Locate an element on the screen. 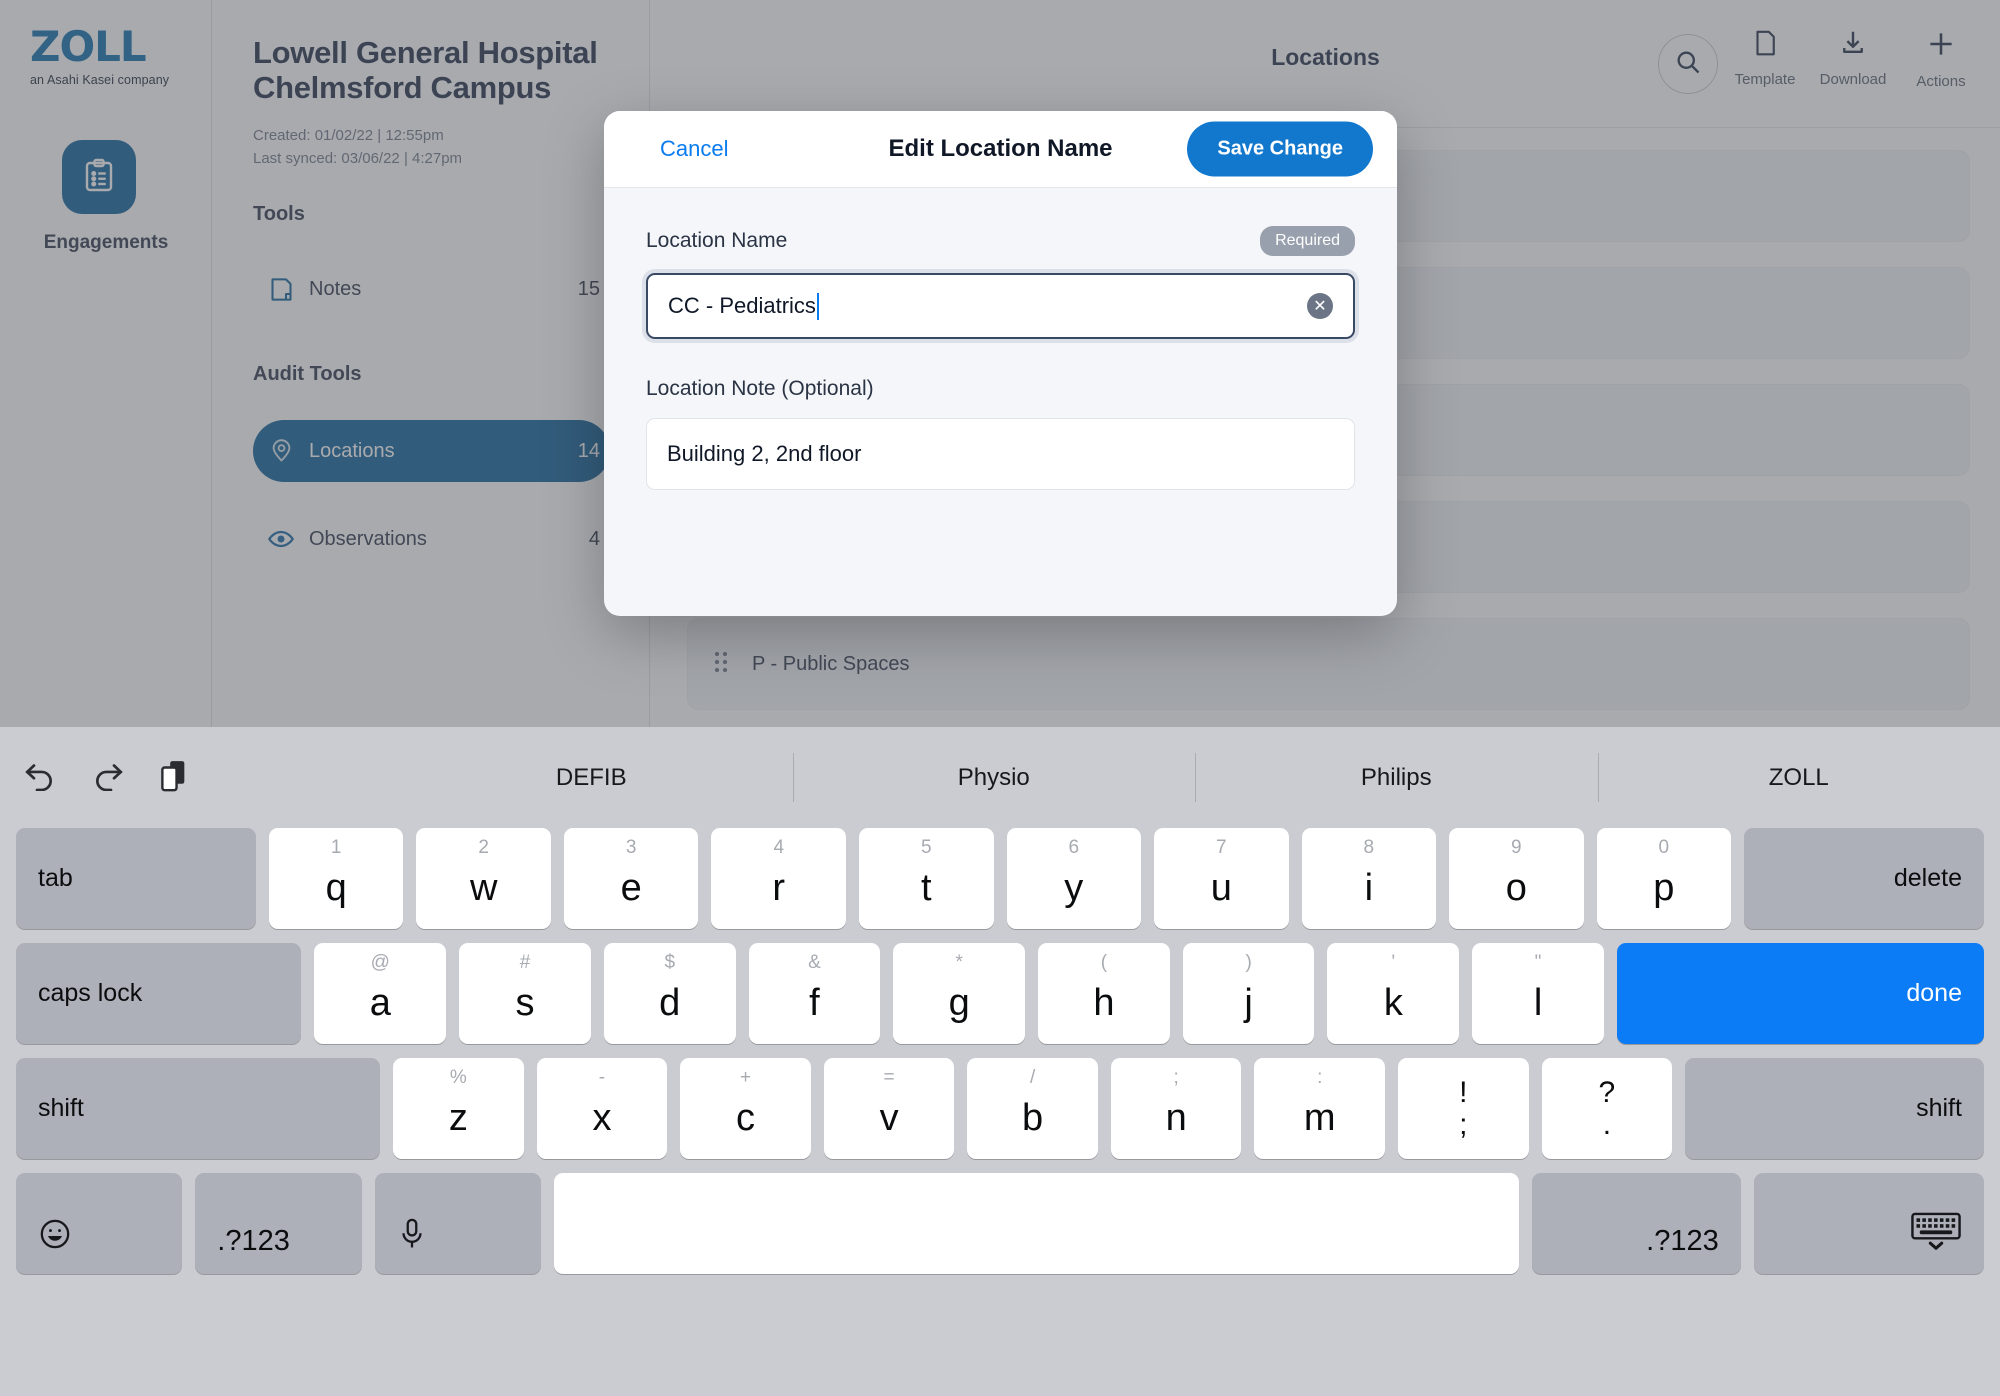  key-b: / b is located at coordinates (1032, 1108).